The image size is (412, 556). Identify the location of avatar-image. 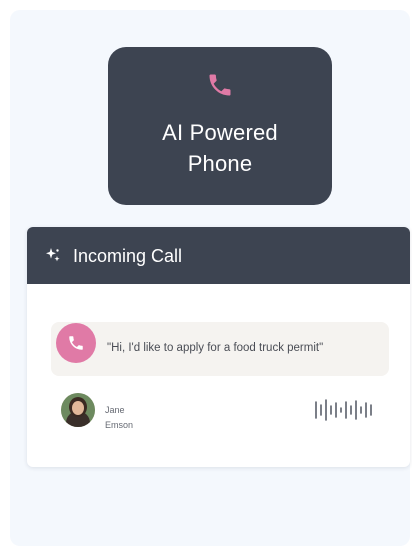
(78, 410).